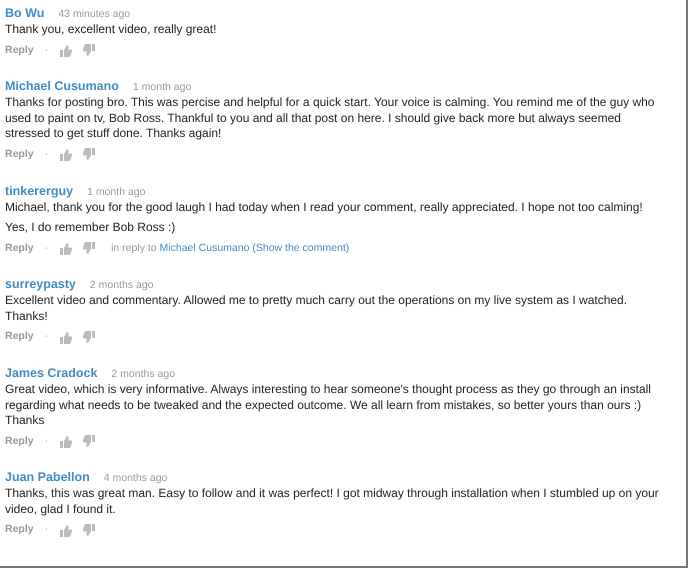 This screenshot has height=570, width=690. I want to click on author-link: James Cradock, so click(51, 373).